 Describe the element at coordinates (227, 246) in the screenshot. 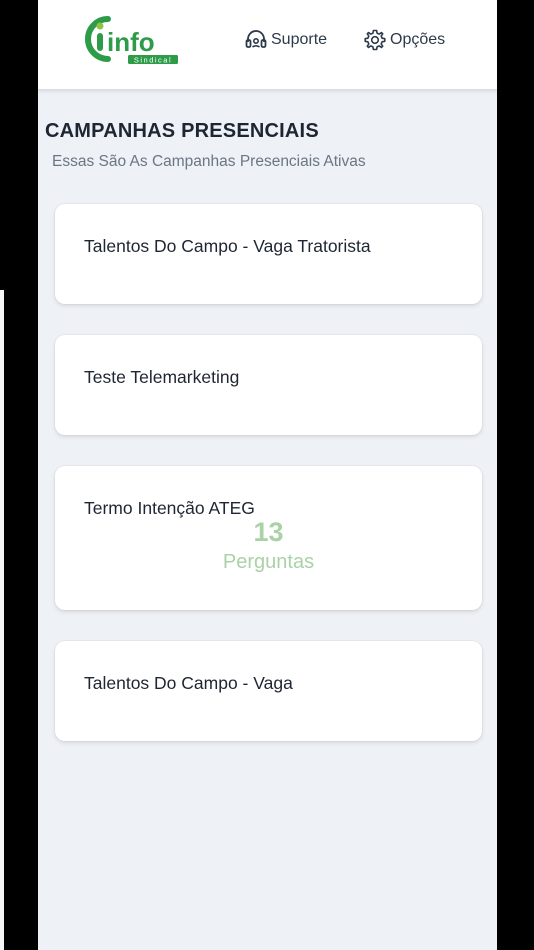

I see `campaign-title: Talentos Do Campo - Vaga Tratorista` at that location.